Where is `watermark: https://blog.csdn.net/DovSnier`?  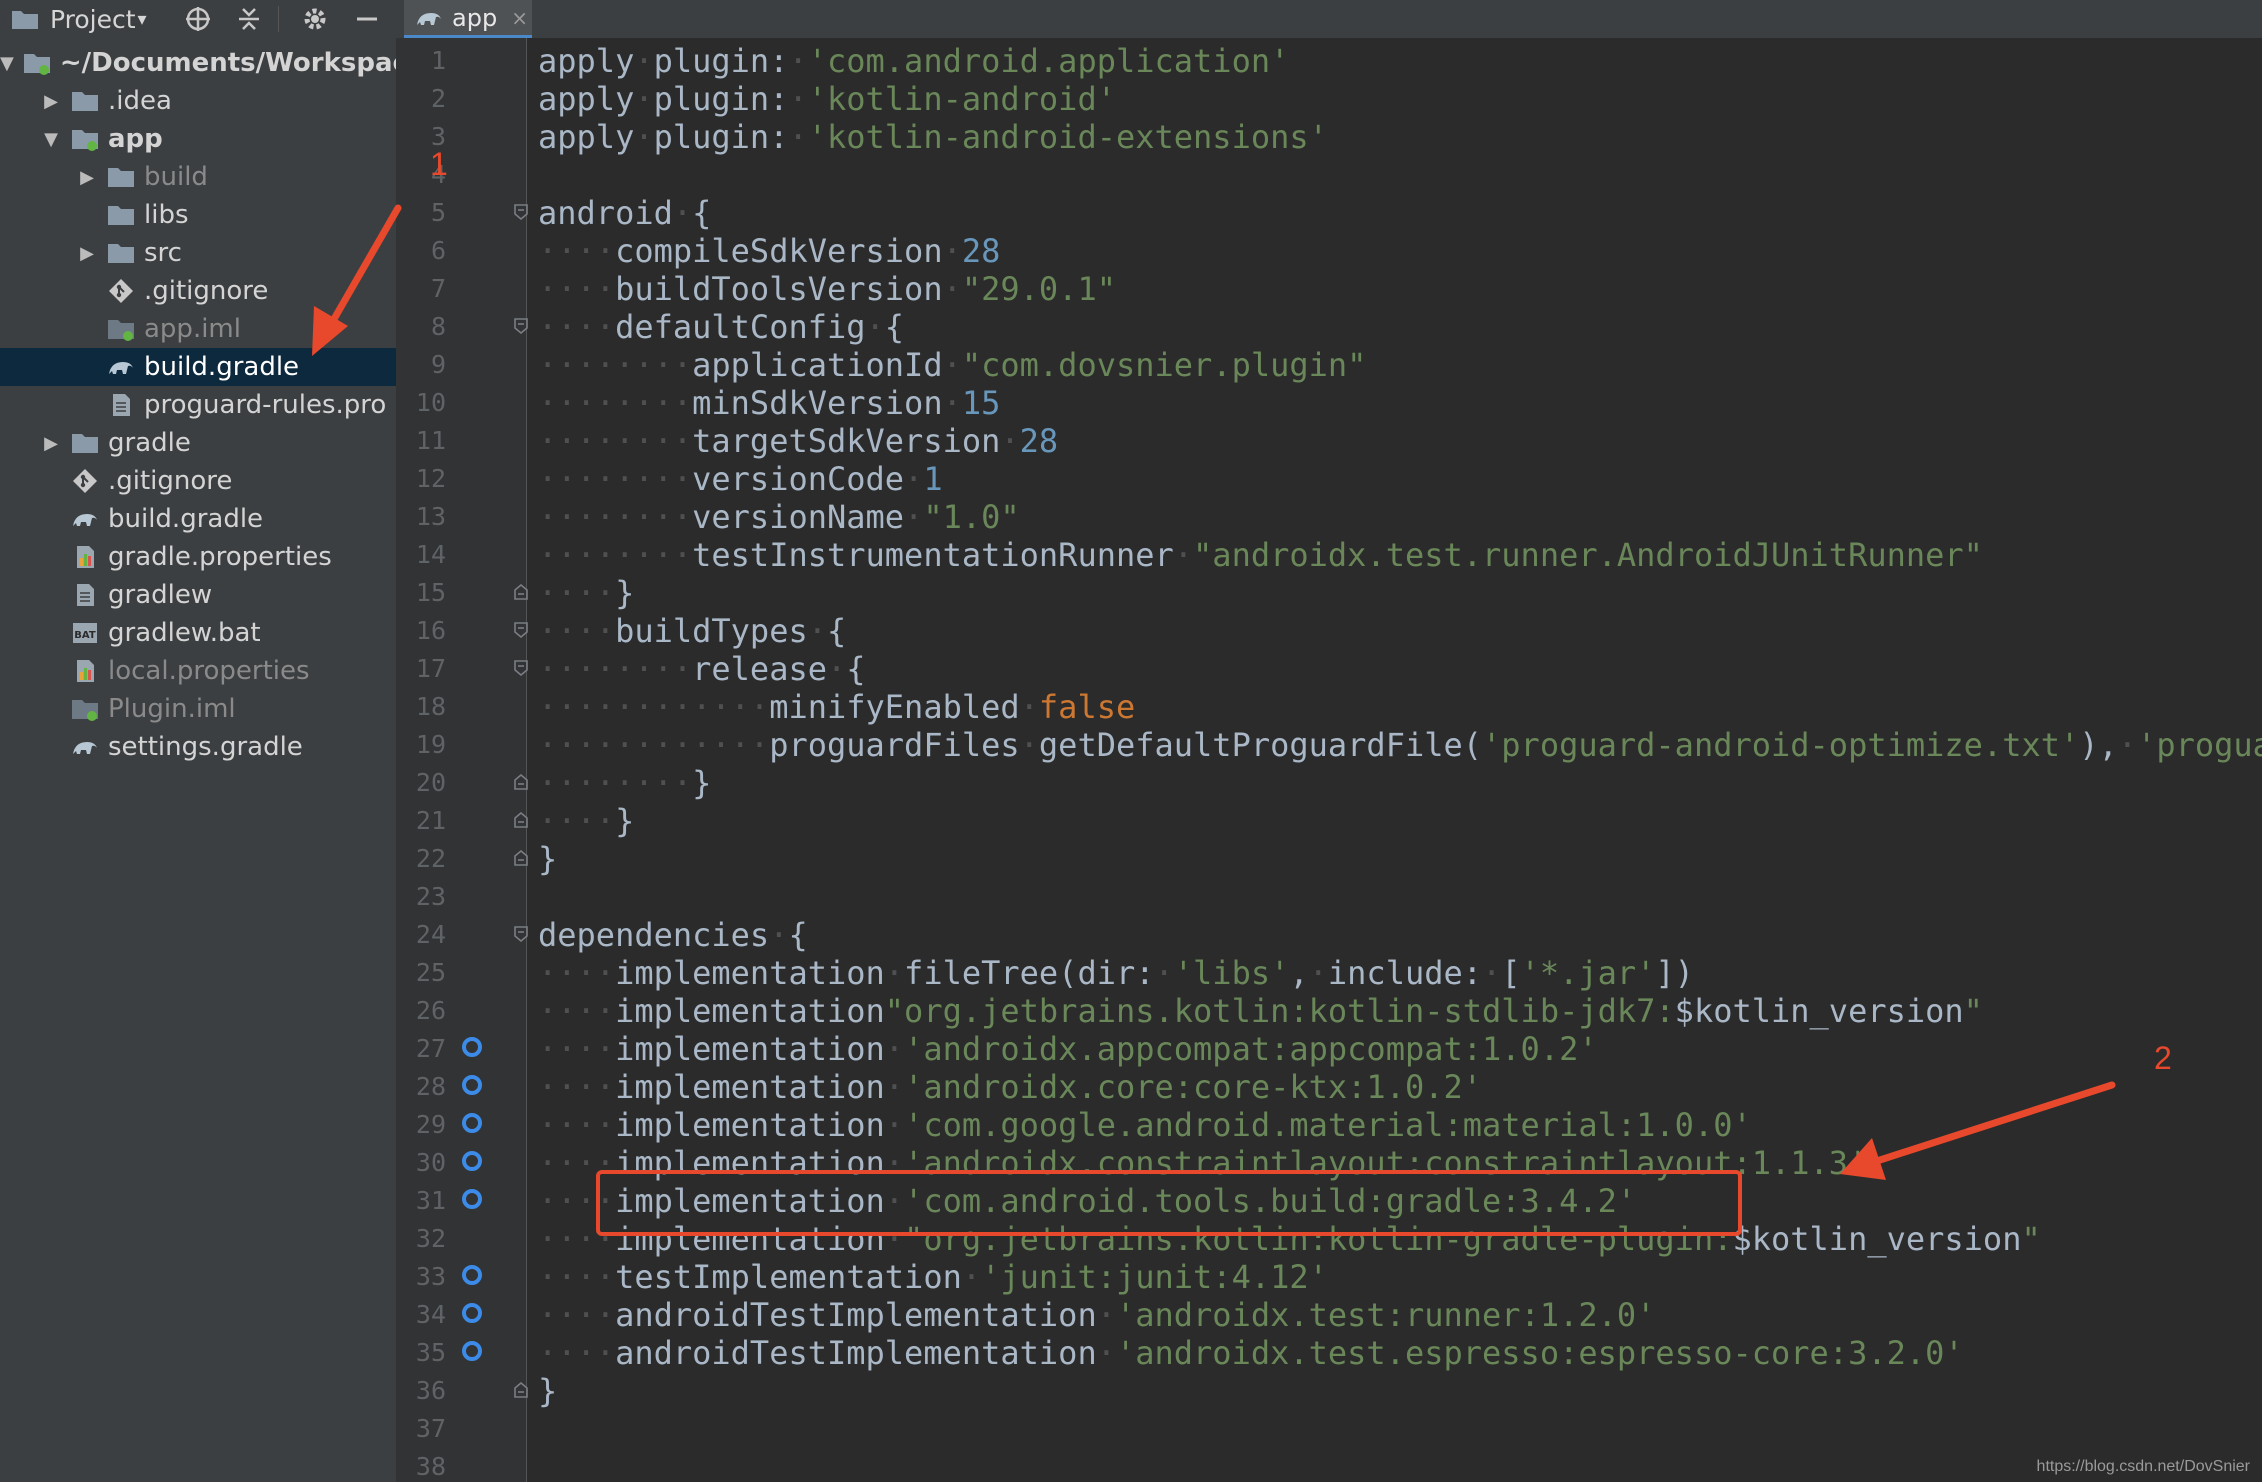
watermark: https://blog.csdn.net/DovSnier is located at coordinates (2143, 1466).